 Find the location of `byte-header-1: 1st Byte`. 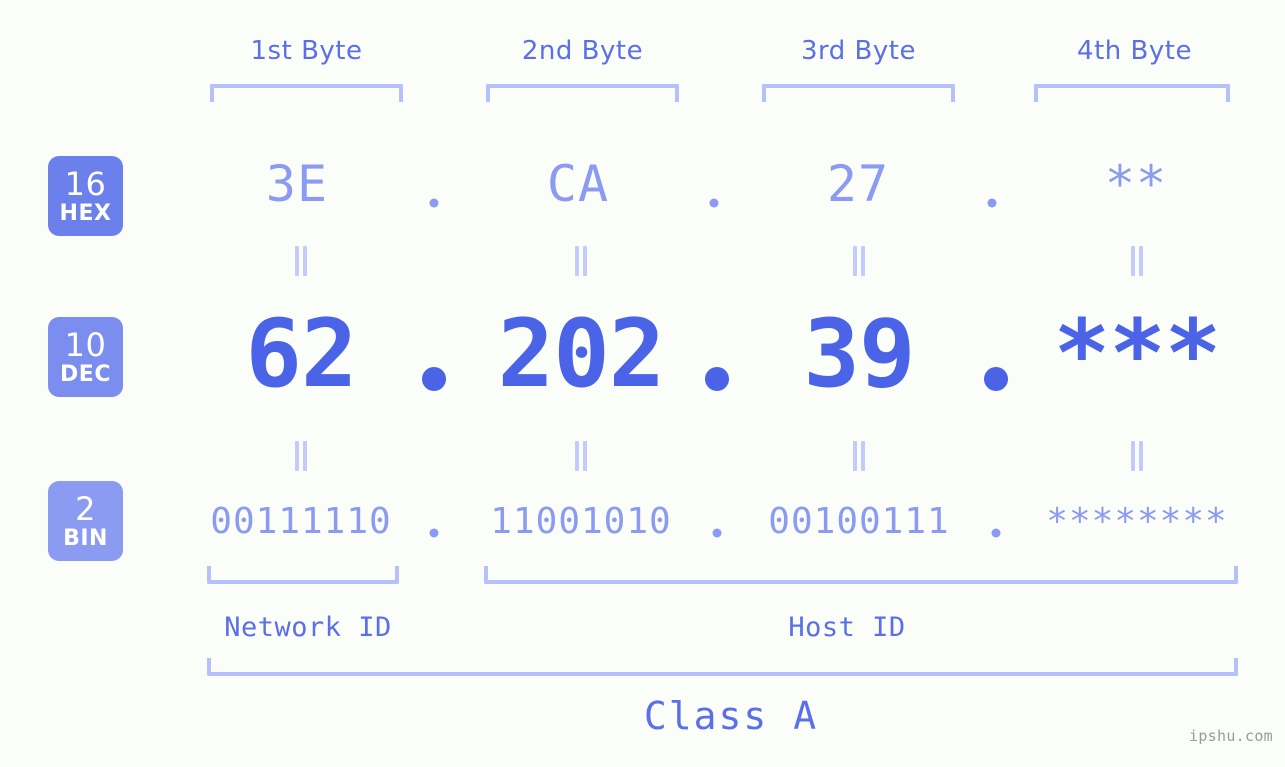

byte-header-1: 1st Byte is located at coordinates (306, 51).